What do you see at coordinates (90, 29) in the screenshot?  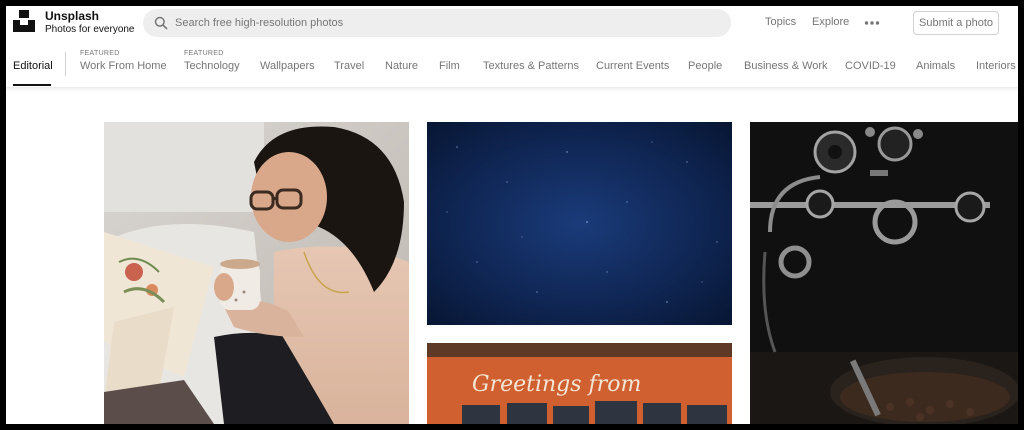 I see `brand-tagline: Photos for everyone` at bounding box center [90, 29].